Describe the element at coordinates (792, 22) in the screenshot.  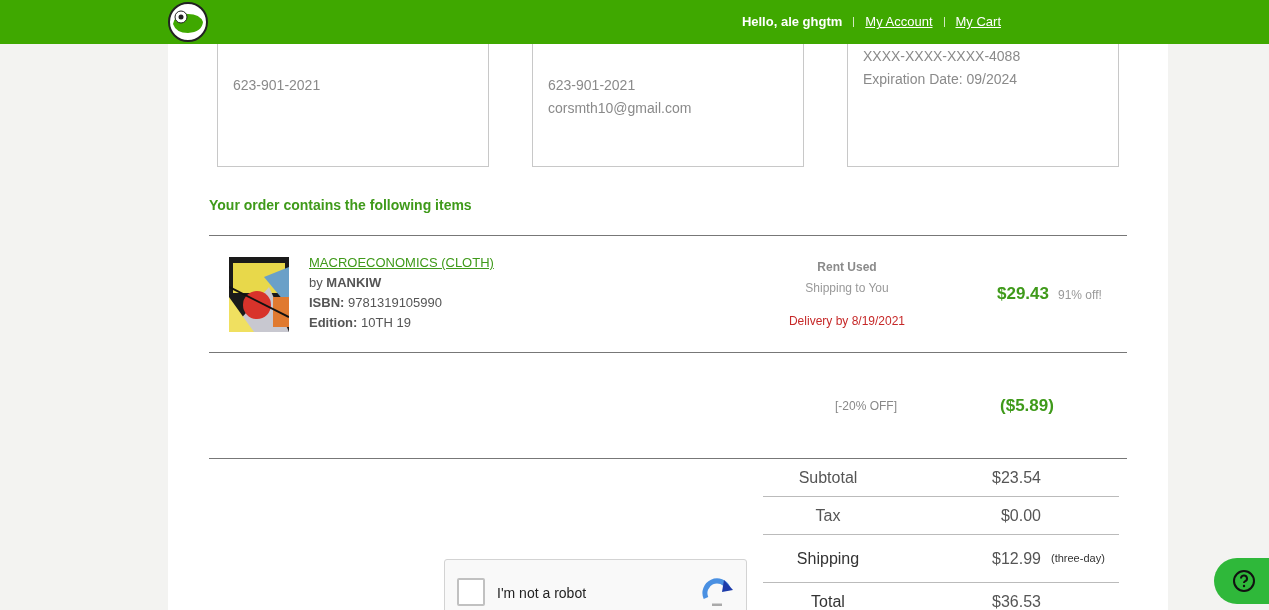
I see `greeting: Hello, ale ghgtm` at that location.